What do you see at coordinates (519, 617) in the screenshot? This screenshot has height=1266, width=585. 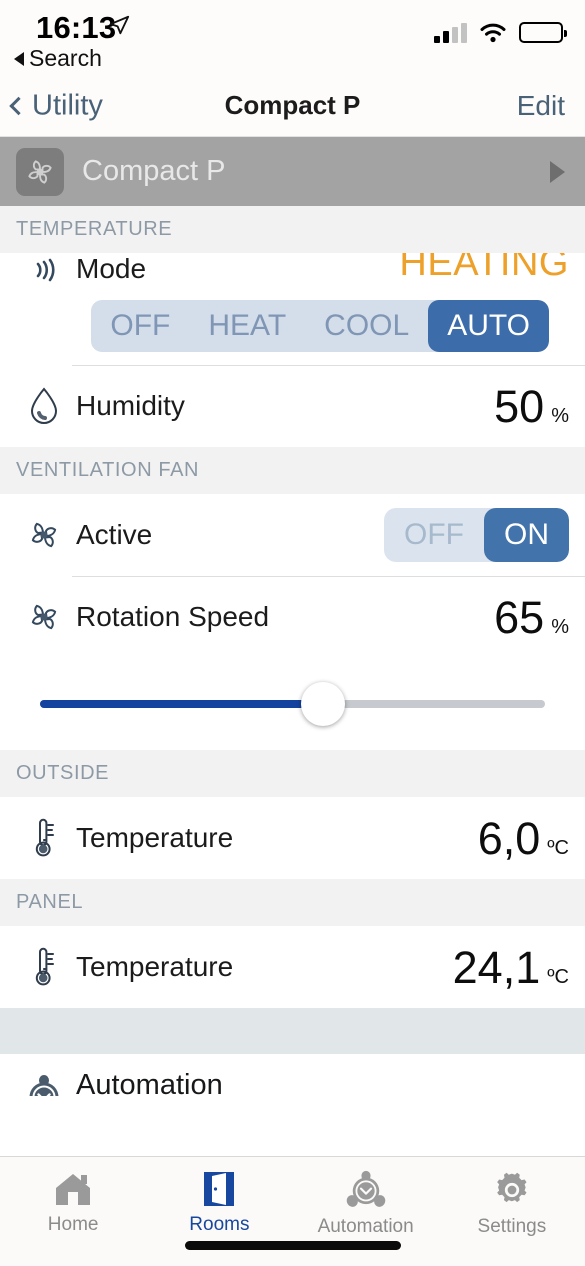 I see `rotation-speed-value: 65` at bounding box center [519, 617].